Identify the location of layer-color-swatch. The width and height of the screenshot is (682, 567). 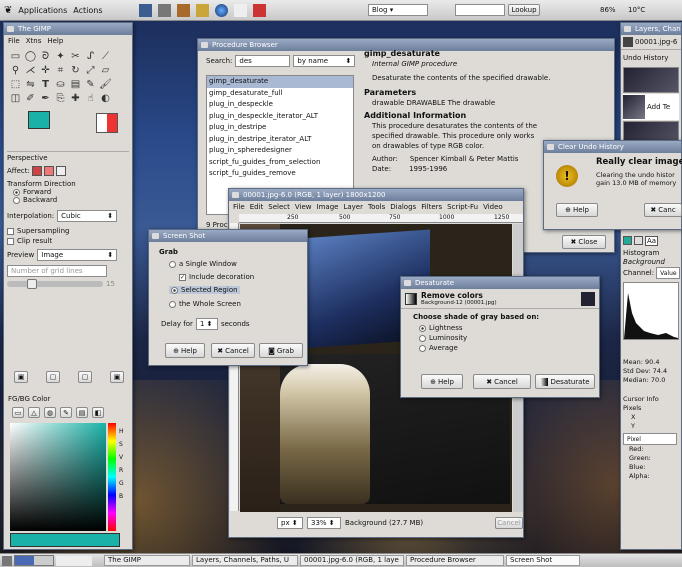
(627, 240).